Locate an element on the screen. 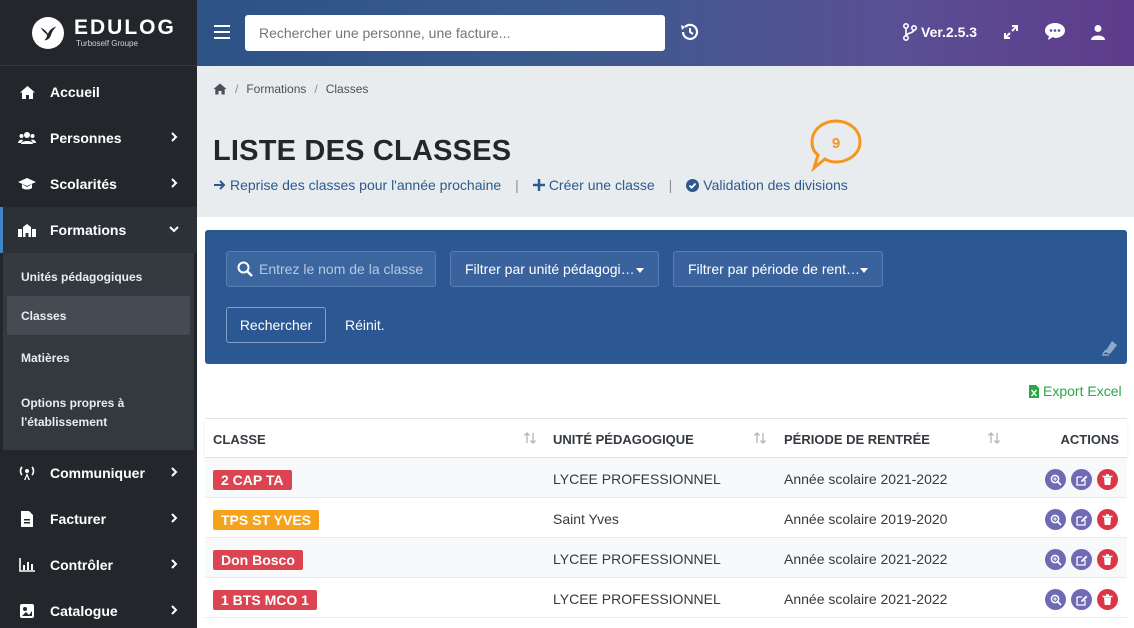 This screenshot has height=628, width=1134. submenu-item-label: Classes is located at coordinates (44, 315).